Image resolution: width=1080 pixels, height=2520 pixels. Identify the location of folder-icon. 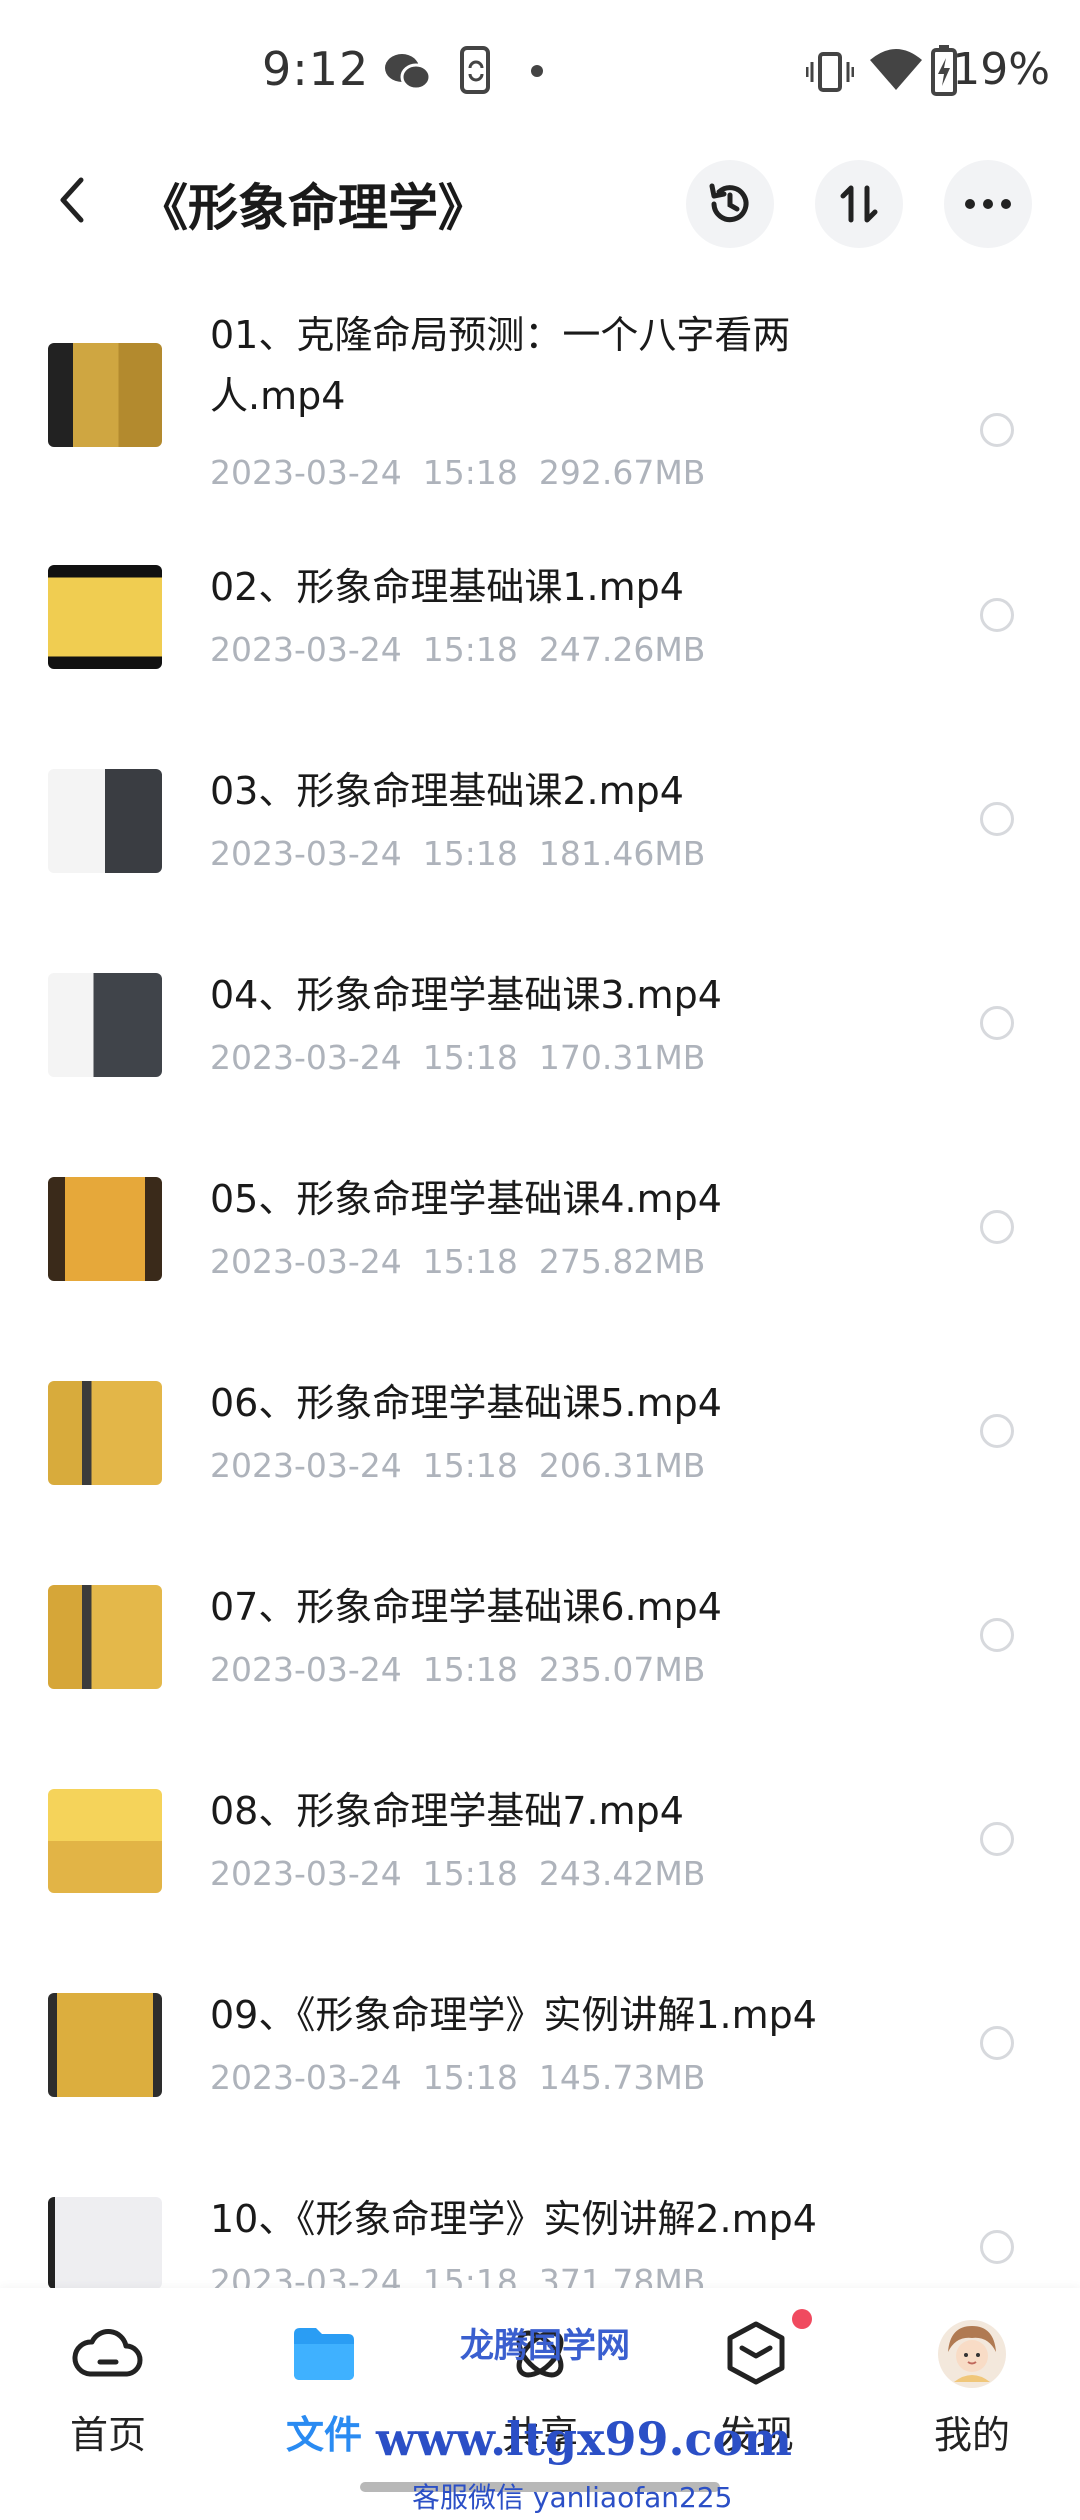
(324, 2354).